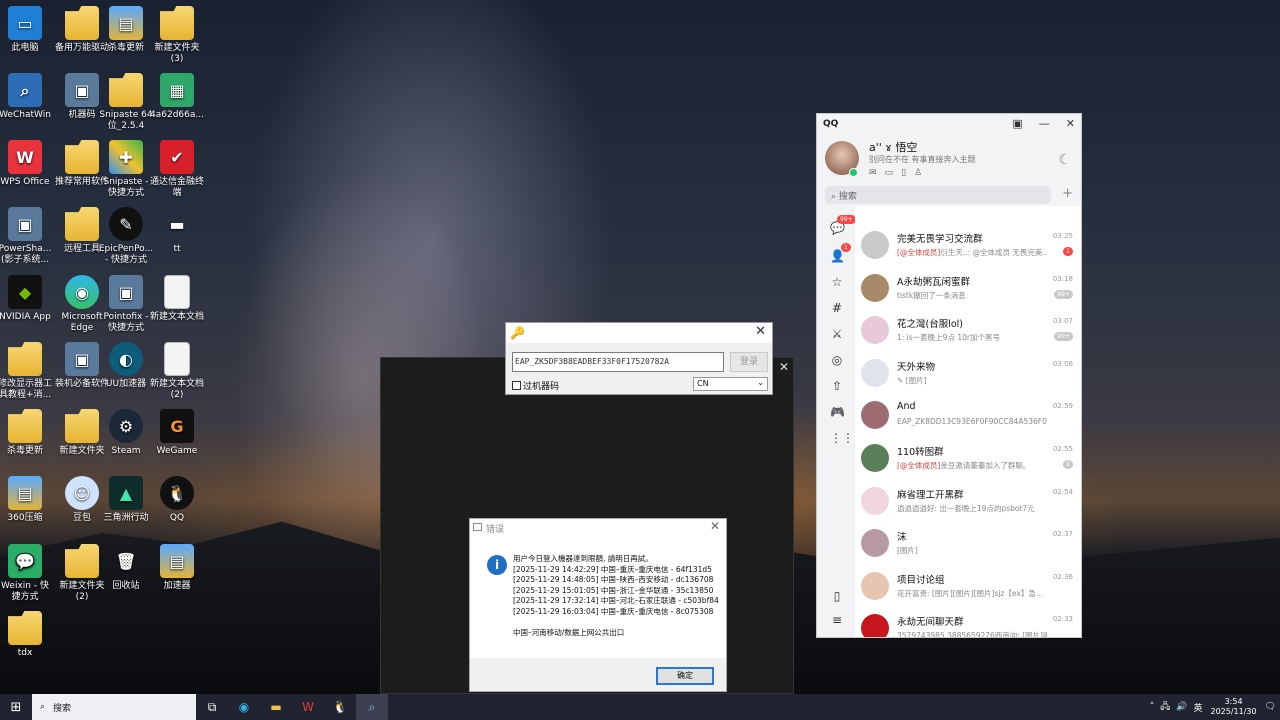 The image size is (1280, 720). What do you see at coordinates (968, 290) in the screenshot?
I see `chat-list-item: A永劫粥瓦闲蜜群 03:18 tistk撤回了一条消息 99+` at bounding box center [968, 290].